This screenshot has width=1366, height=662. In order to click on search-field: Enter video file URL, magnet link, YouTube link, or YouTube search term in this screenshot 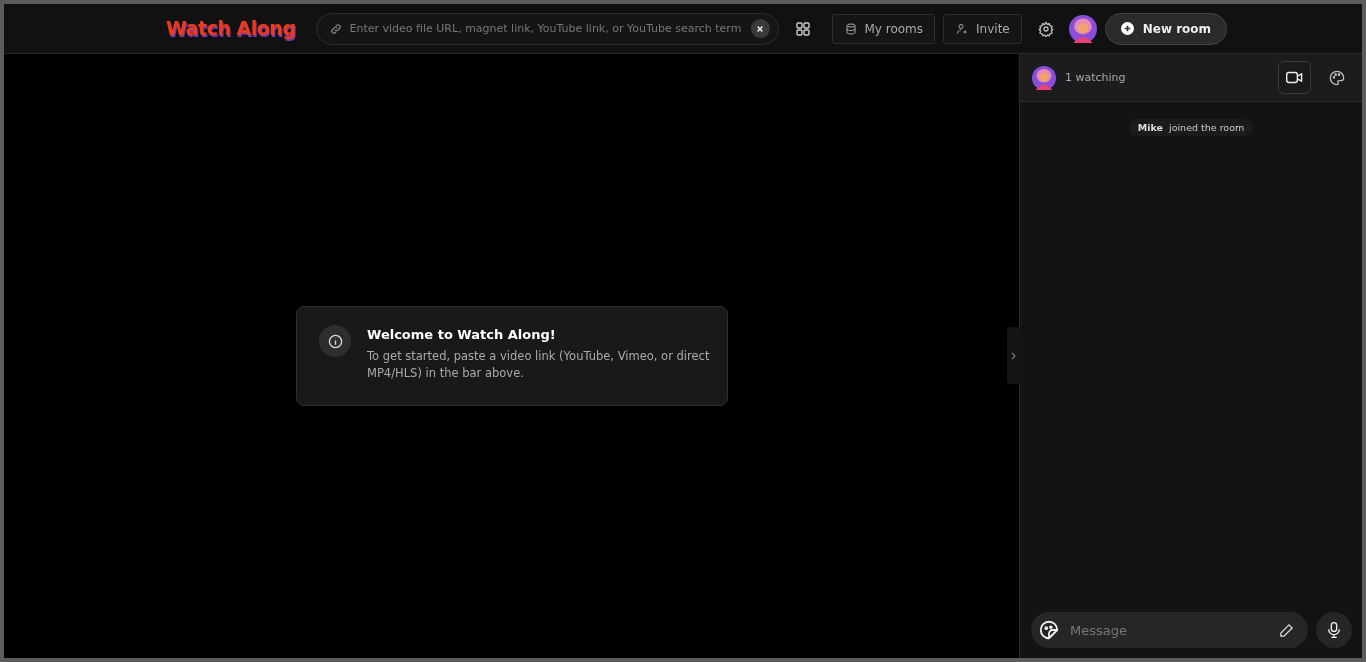, I will do `click(546, 28)`.